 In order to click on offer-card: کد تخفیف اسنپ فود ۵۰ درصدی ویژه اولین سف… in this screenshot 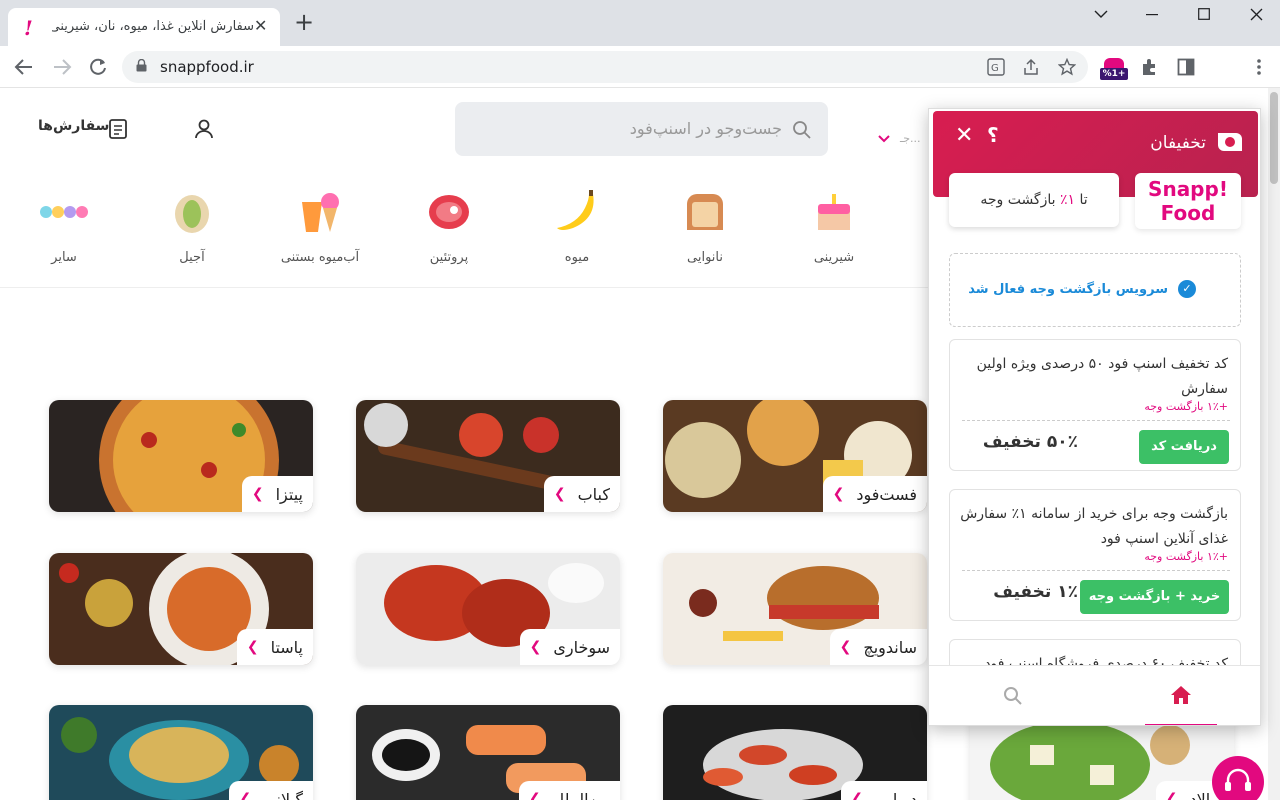, I will do `click(1095, 405)`.